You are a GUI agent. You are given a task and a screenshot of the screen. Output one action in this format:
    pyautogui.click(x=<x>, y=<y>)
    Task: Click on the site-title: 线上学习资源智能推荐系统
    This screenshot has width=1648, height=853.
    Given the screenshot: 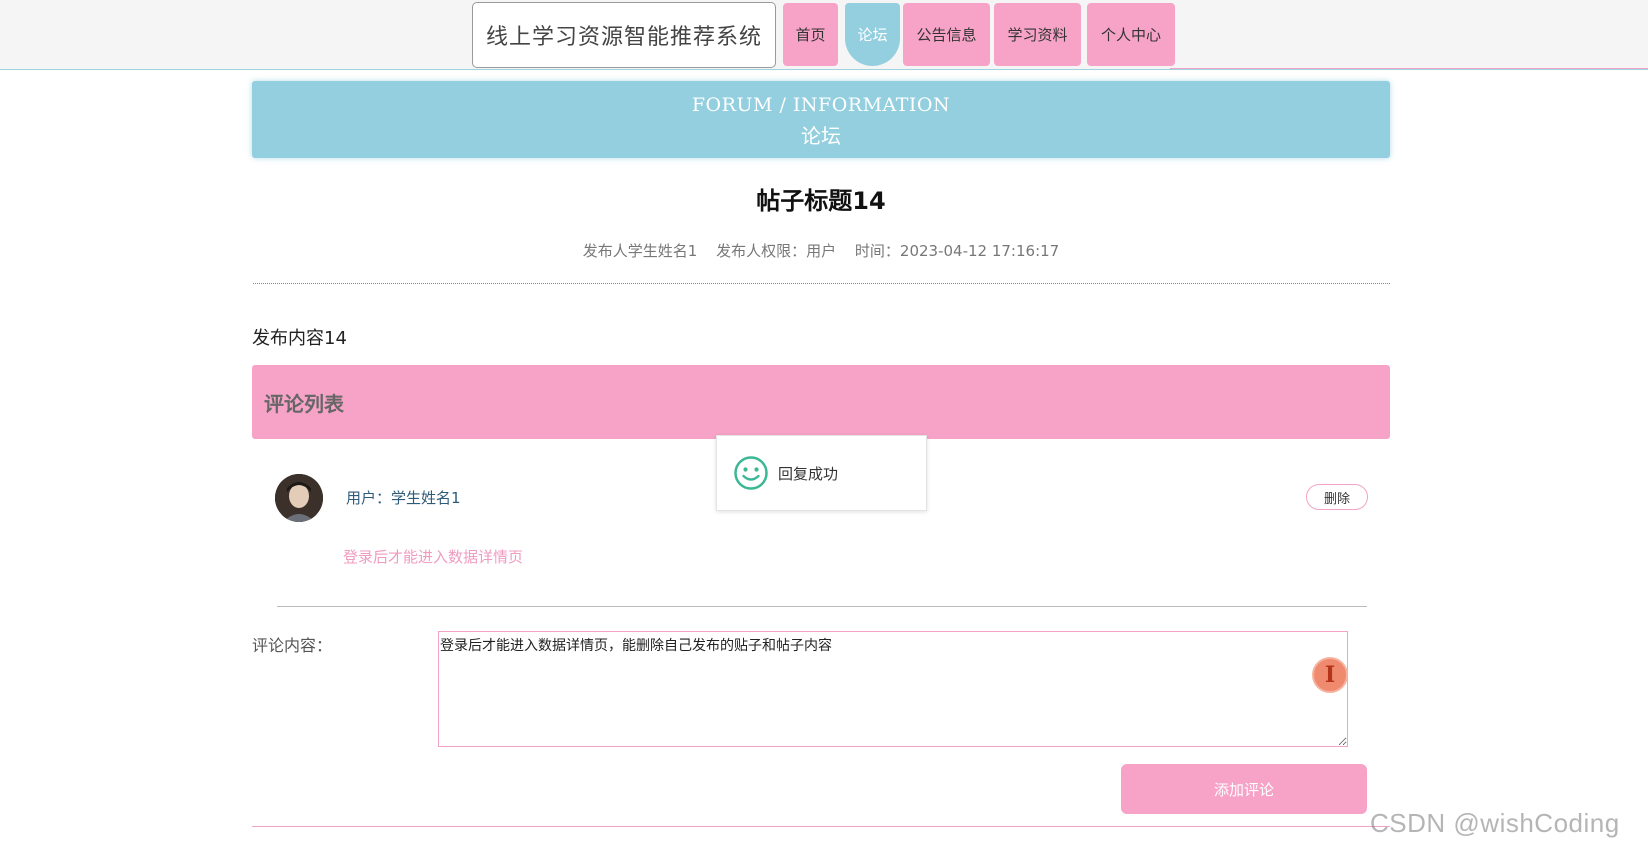 What is the action you would take?
    pyautogui.click(x=624, y=35)
    